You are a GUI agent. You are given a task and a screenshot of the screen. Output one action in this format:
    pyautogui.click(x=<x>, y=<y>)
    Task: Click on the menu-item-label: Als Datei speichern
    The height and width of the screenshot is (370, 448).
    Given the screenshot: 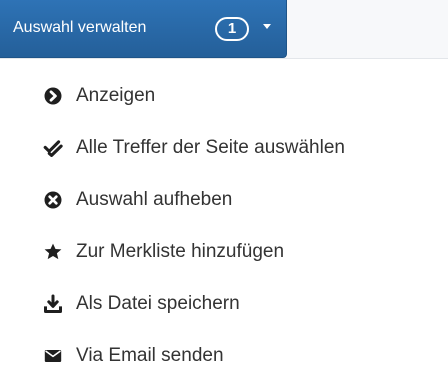 What is the action you would take?
    pyautogui.click(x=158, y=303)
    